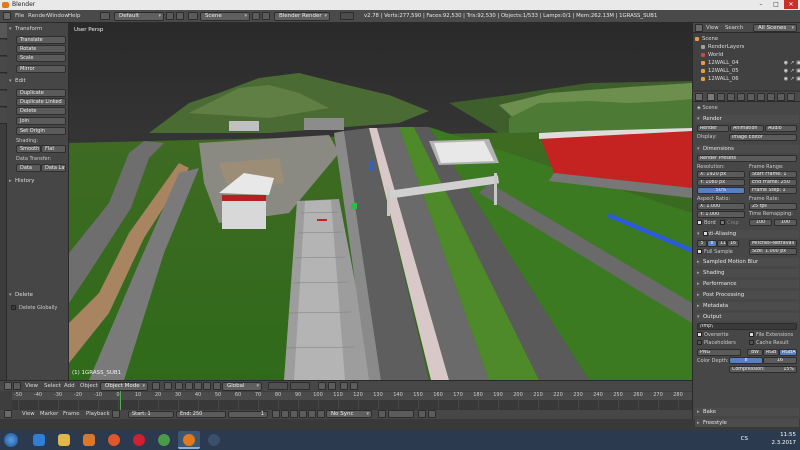  I want to click on aa-samples-8: 8, so click(712, 243).